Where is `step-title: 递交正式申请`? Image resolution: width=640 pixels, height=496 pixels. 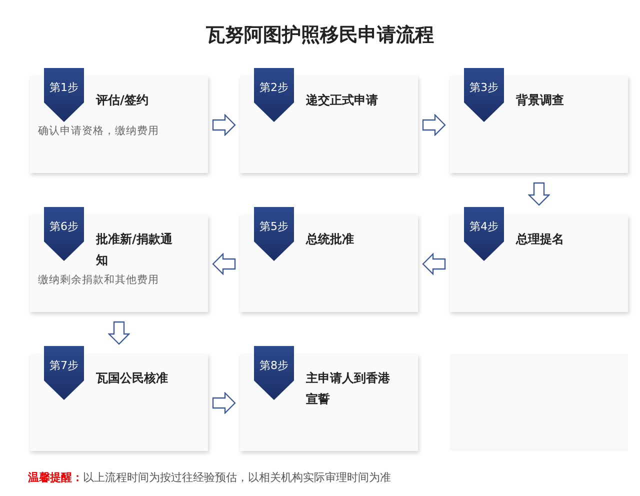 step-title: 递交正式申请 is located at coordinates (342, 100).